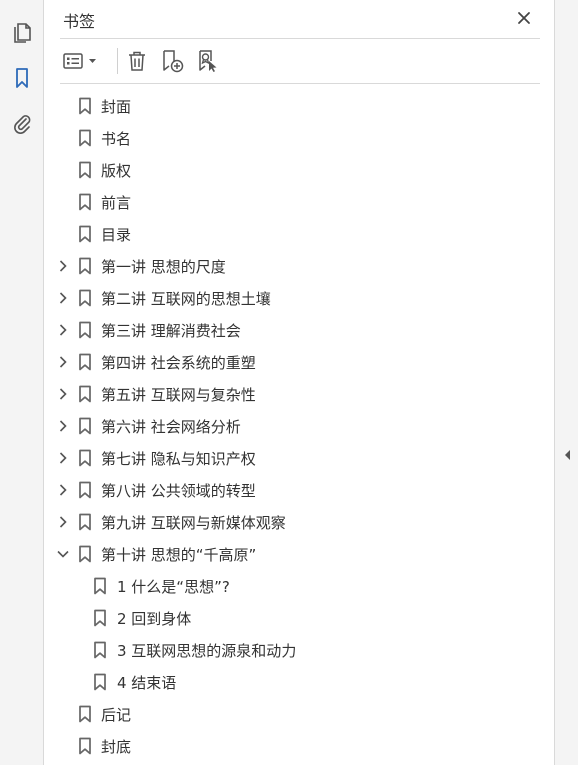 The height and width of the screenshot is (765, 578). I want to click on bookmark-label: 后记, so click(116, 715).